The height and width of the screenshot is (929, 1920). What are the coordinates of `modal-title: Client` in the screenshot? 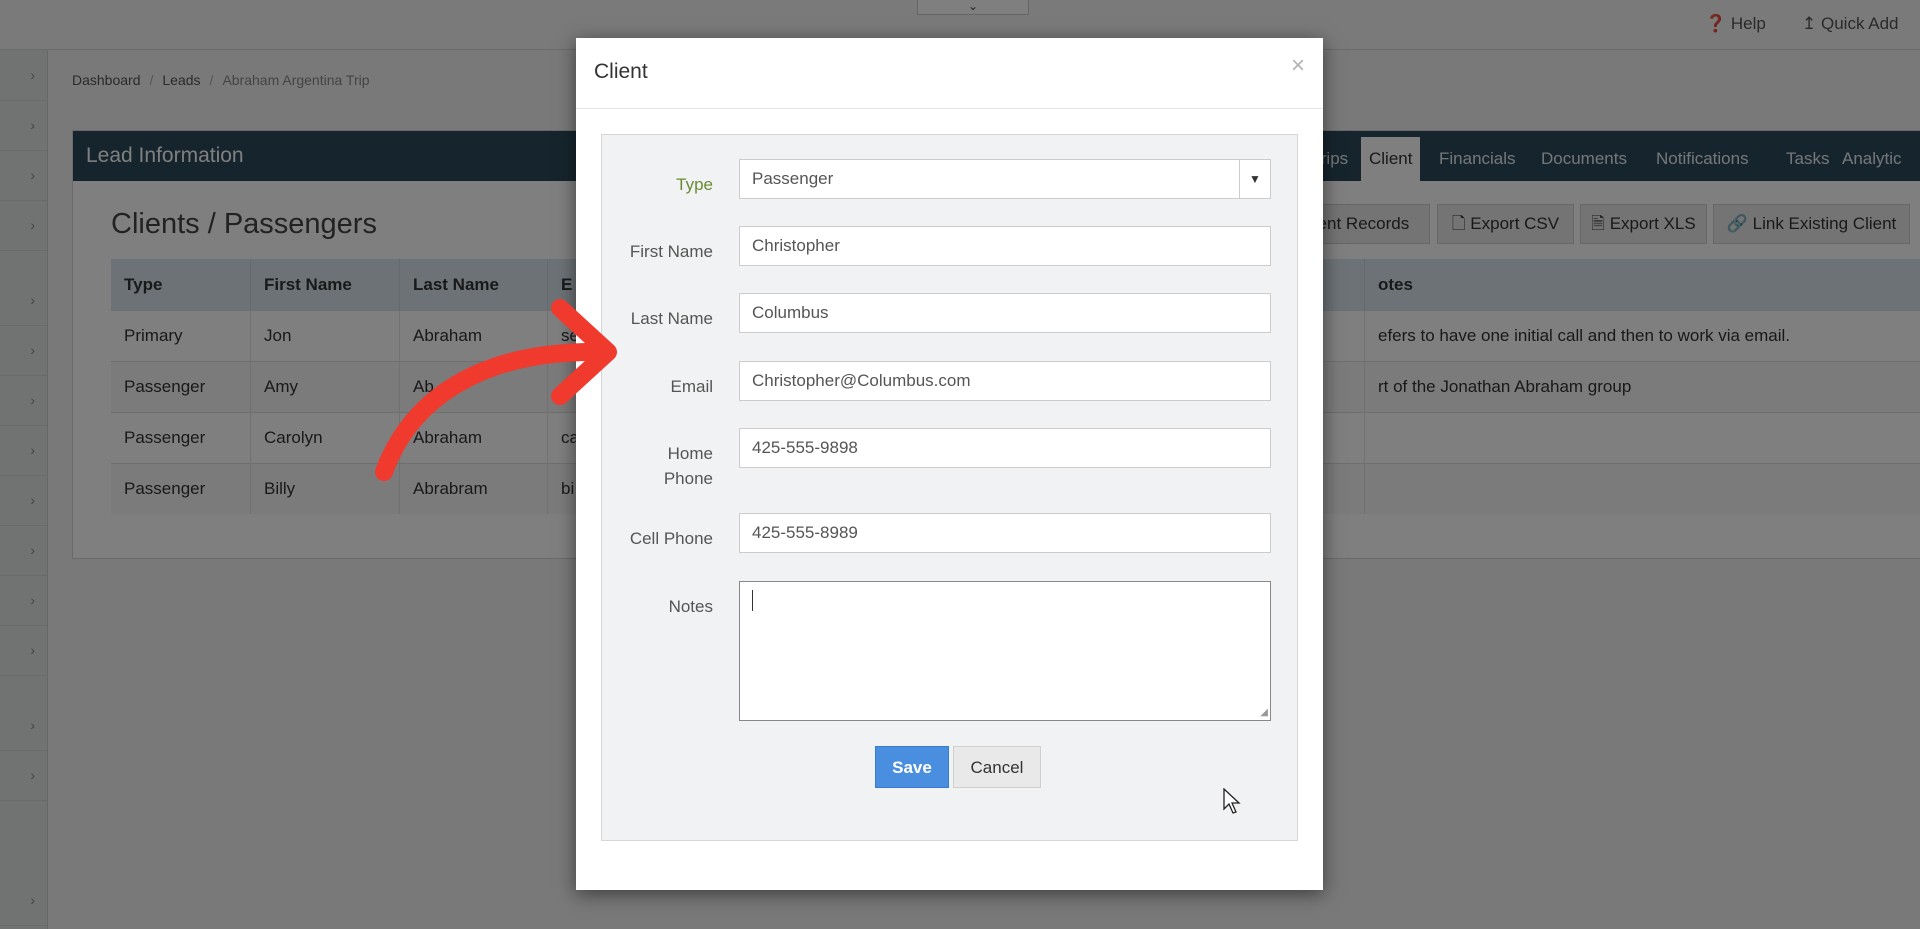 It's located at (621, 71).